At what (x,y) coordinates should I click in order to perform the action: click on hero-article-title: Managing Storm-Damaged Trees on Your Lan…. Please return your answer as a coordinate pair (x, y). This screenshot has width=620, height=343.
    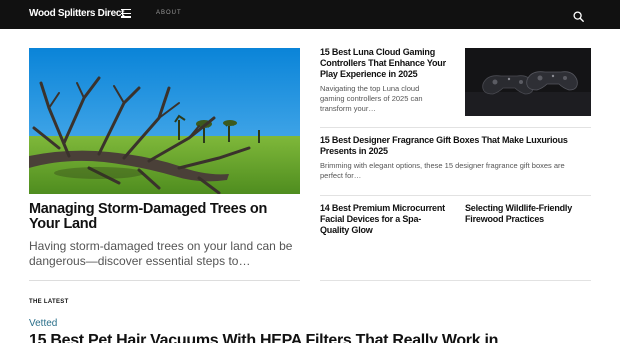
    Looking at the image, I should click on (164, 217).